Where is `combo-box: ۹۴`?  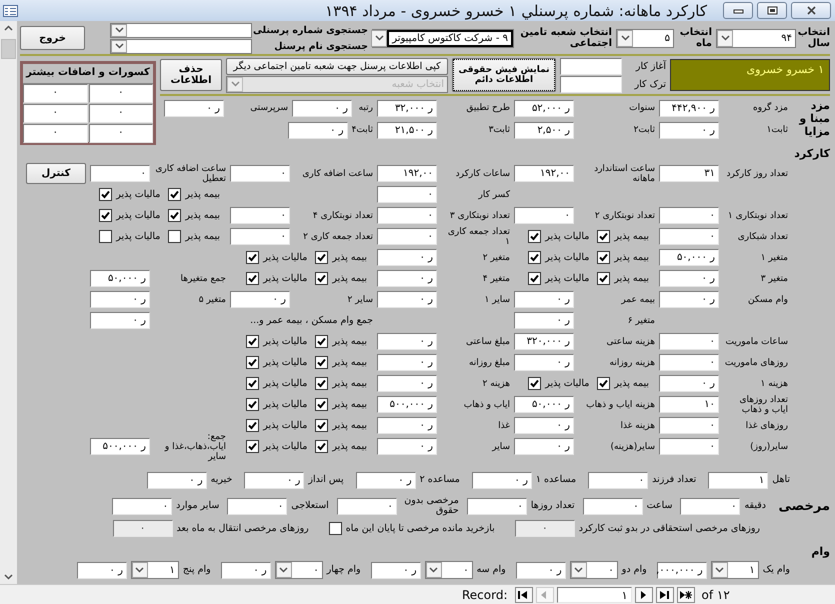
combo-box: ۹۴ is located at coordinates (756, 38).